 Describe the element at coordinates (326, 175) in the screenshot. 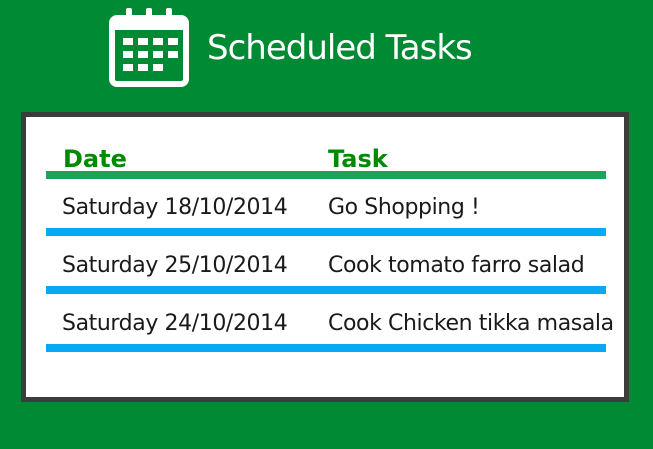

I see `header-divider` at that location.